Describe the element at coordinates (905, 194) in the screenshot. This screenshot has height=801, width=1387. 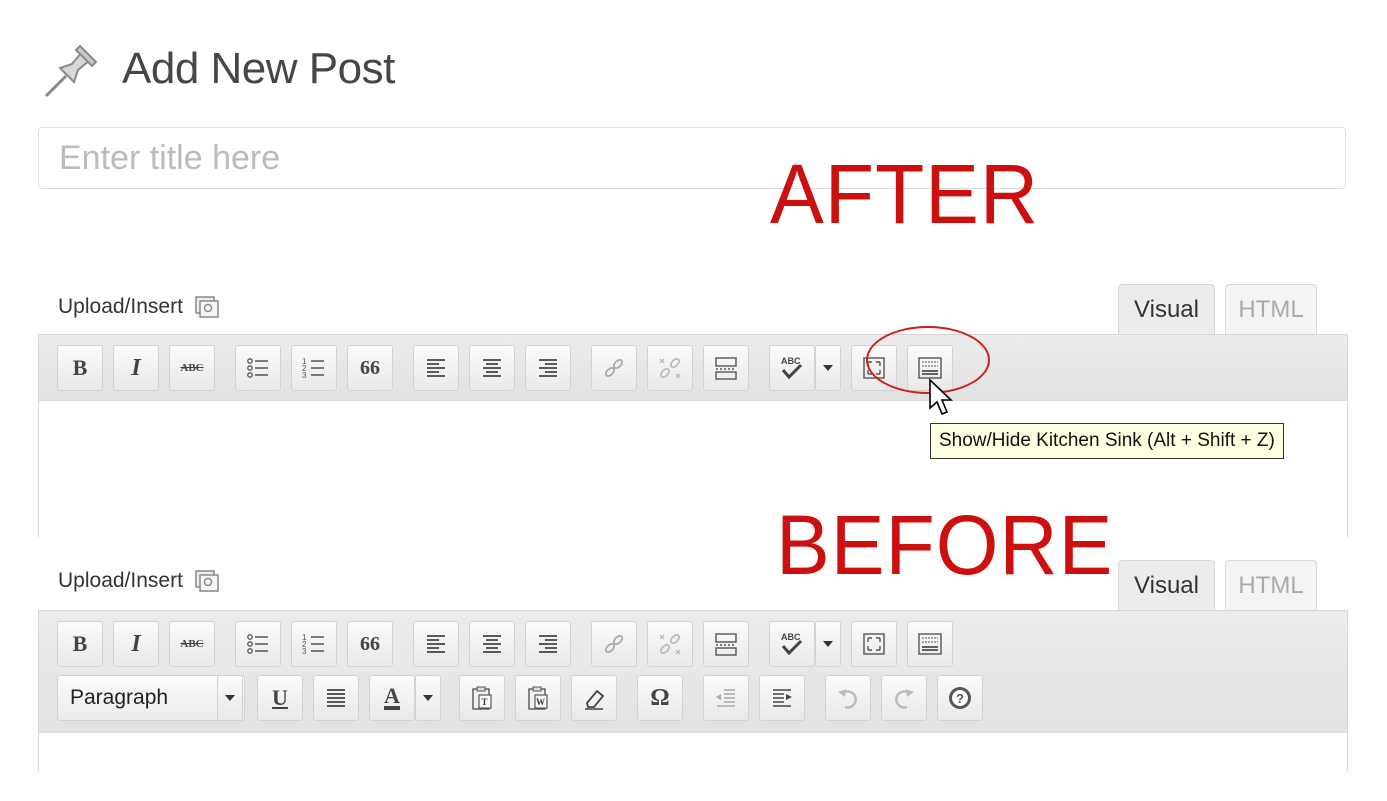
I see `after-annotation: AFTER` at that location.